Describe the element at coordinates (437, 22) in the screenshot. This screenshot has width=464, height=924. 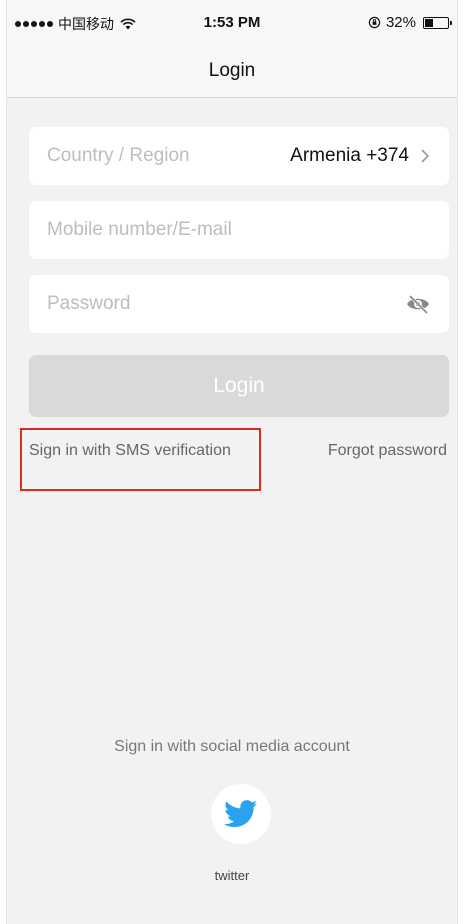
I see `battery-icon` at that location.